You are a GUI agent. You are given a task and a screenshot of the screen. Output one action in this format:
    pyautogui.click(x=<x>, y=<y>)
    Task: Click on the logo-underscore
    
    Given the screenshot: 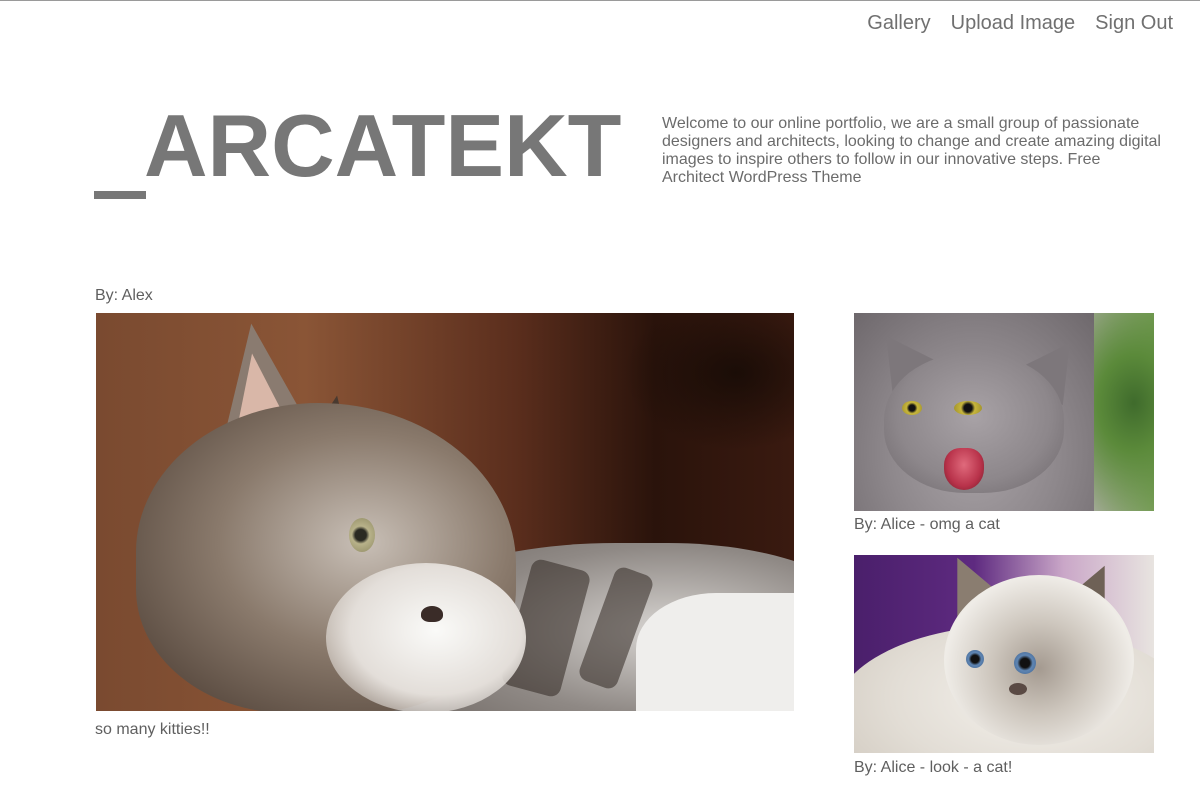 What is the action you would take?
    pyautogui.click(x=120, y=195)
    